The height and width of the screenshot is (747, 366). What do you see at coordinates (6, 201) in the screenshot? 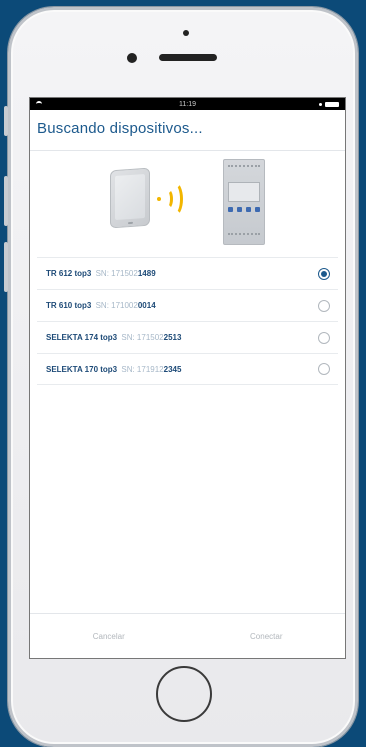
I see `volume-down-button` at bounding box center [6, 201].